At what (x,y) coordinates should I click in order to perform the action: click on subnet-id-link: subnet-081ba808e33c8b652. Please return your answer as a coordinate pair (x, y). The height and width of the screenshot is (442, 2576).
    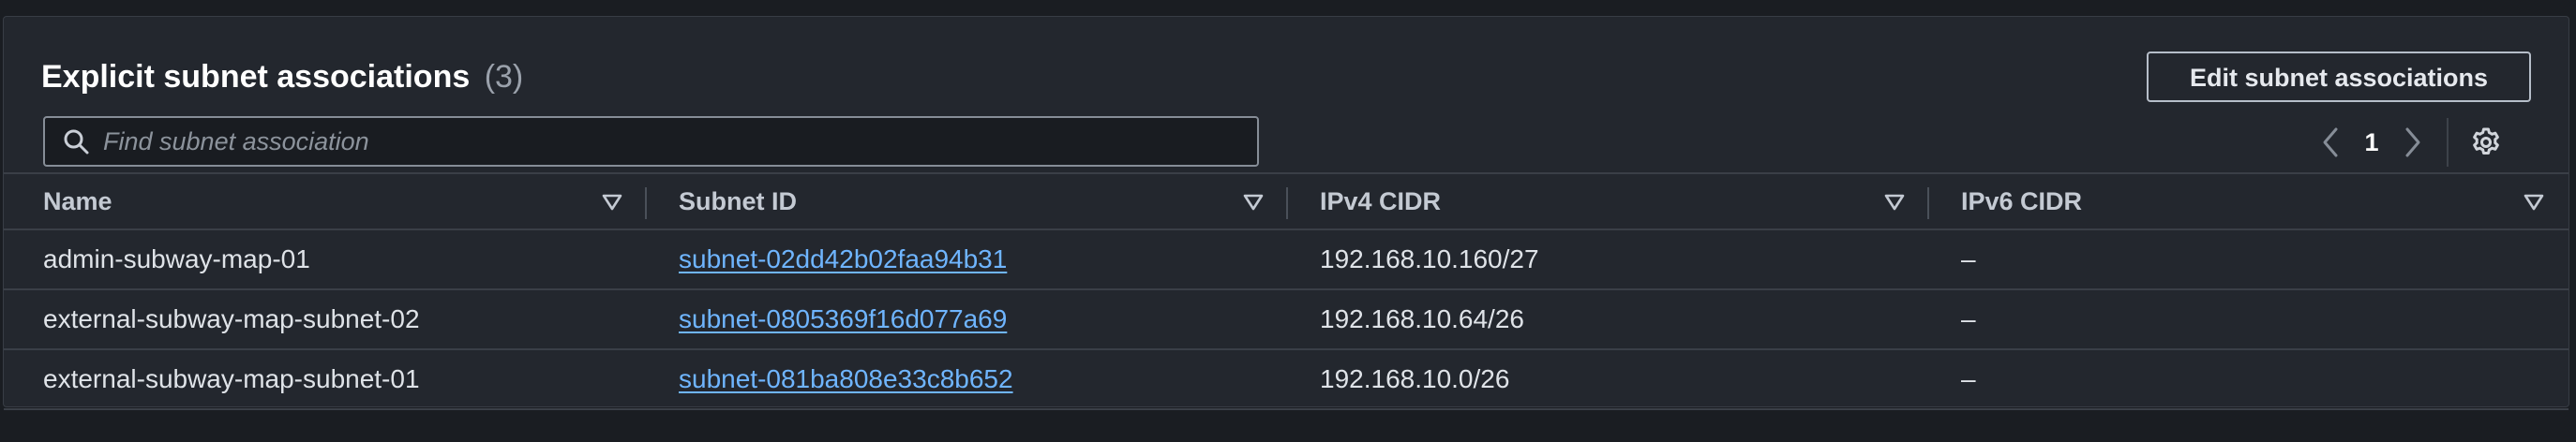
    Looking at the image, I should click on (846, 379).